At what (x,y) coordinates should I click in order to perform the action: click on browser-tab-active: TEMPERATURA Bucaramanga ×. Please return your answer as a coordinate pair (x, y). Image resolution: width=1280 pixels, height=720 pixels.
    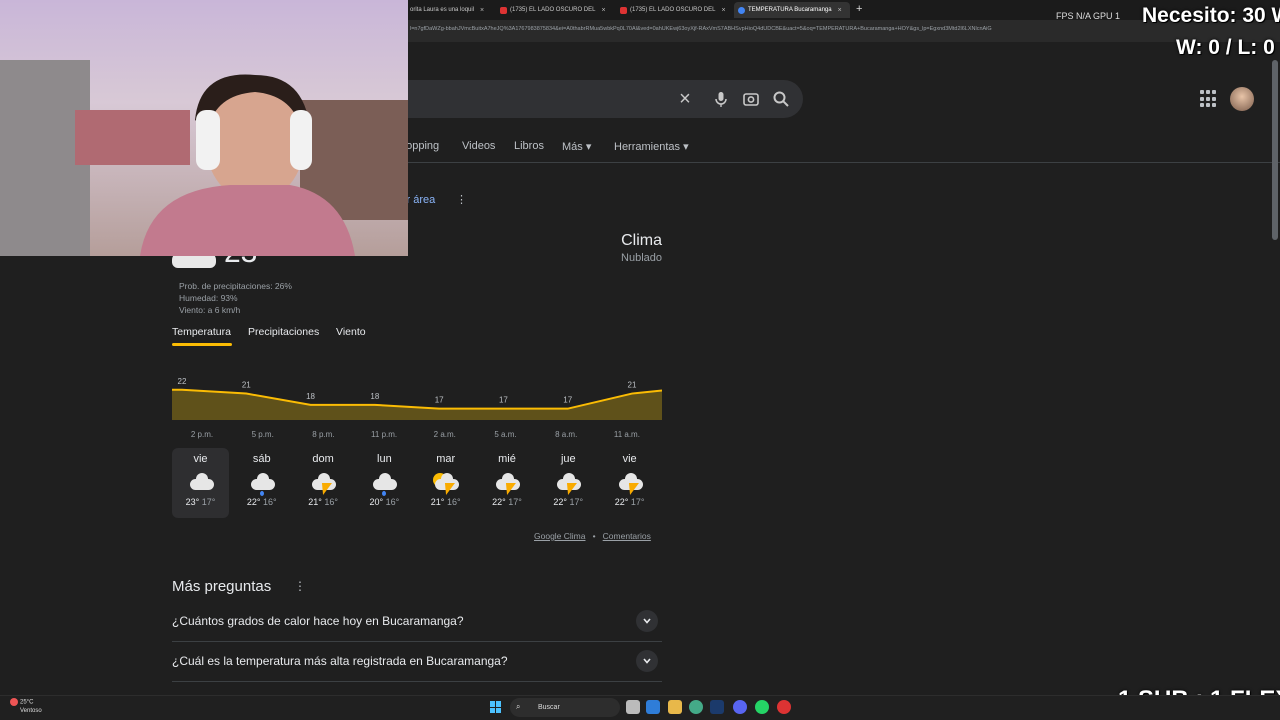
    Looking at the image, I should click on (792, 10).